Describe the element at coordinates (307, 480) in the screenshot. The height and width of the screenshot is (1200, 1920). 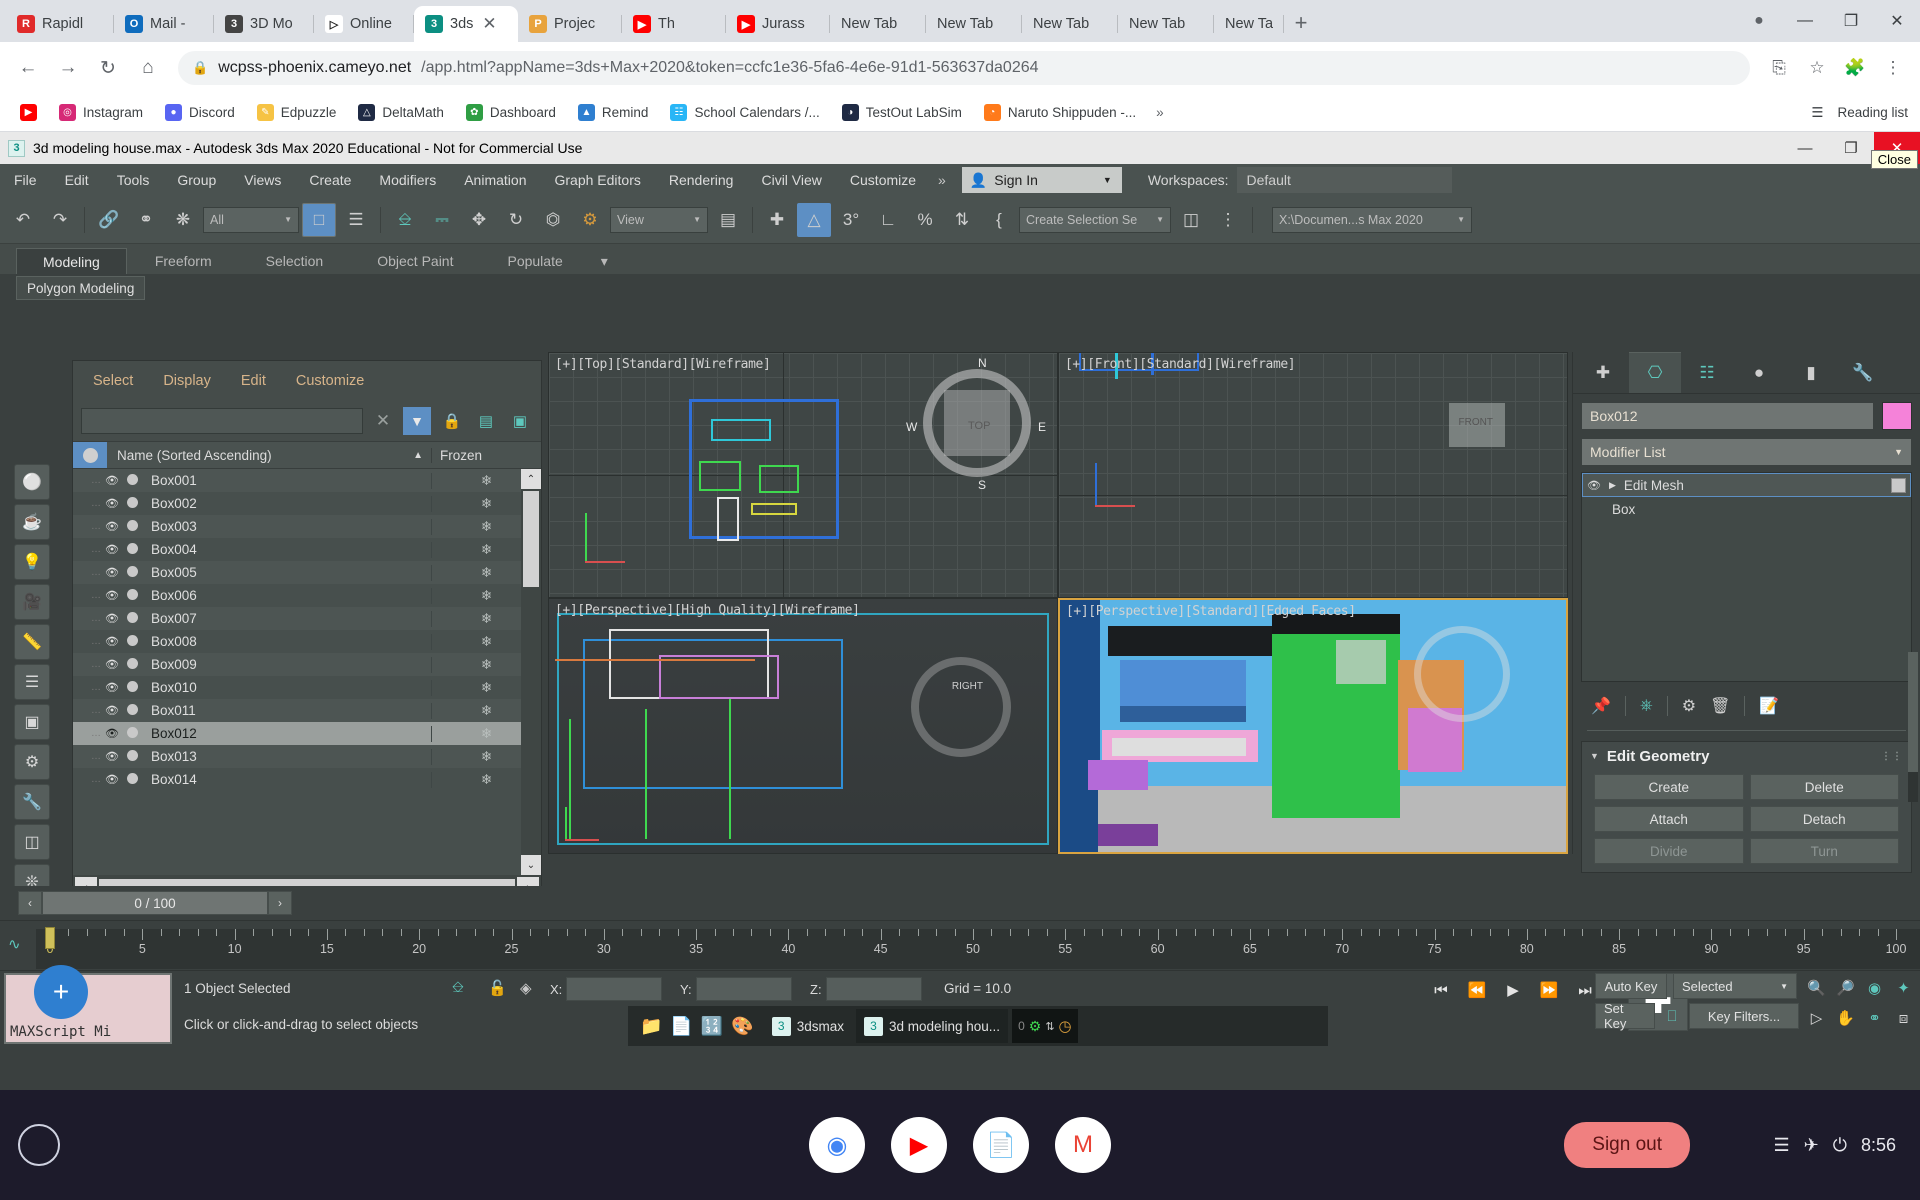
I see `scene-explorer-row: … 👁 Box001 ❄` at that location.